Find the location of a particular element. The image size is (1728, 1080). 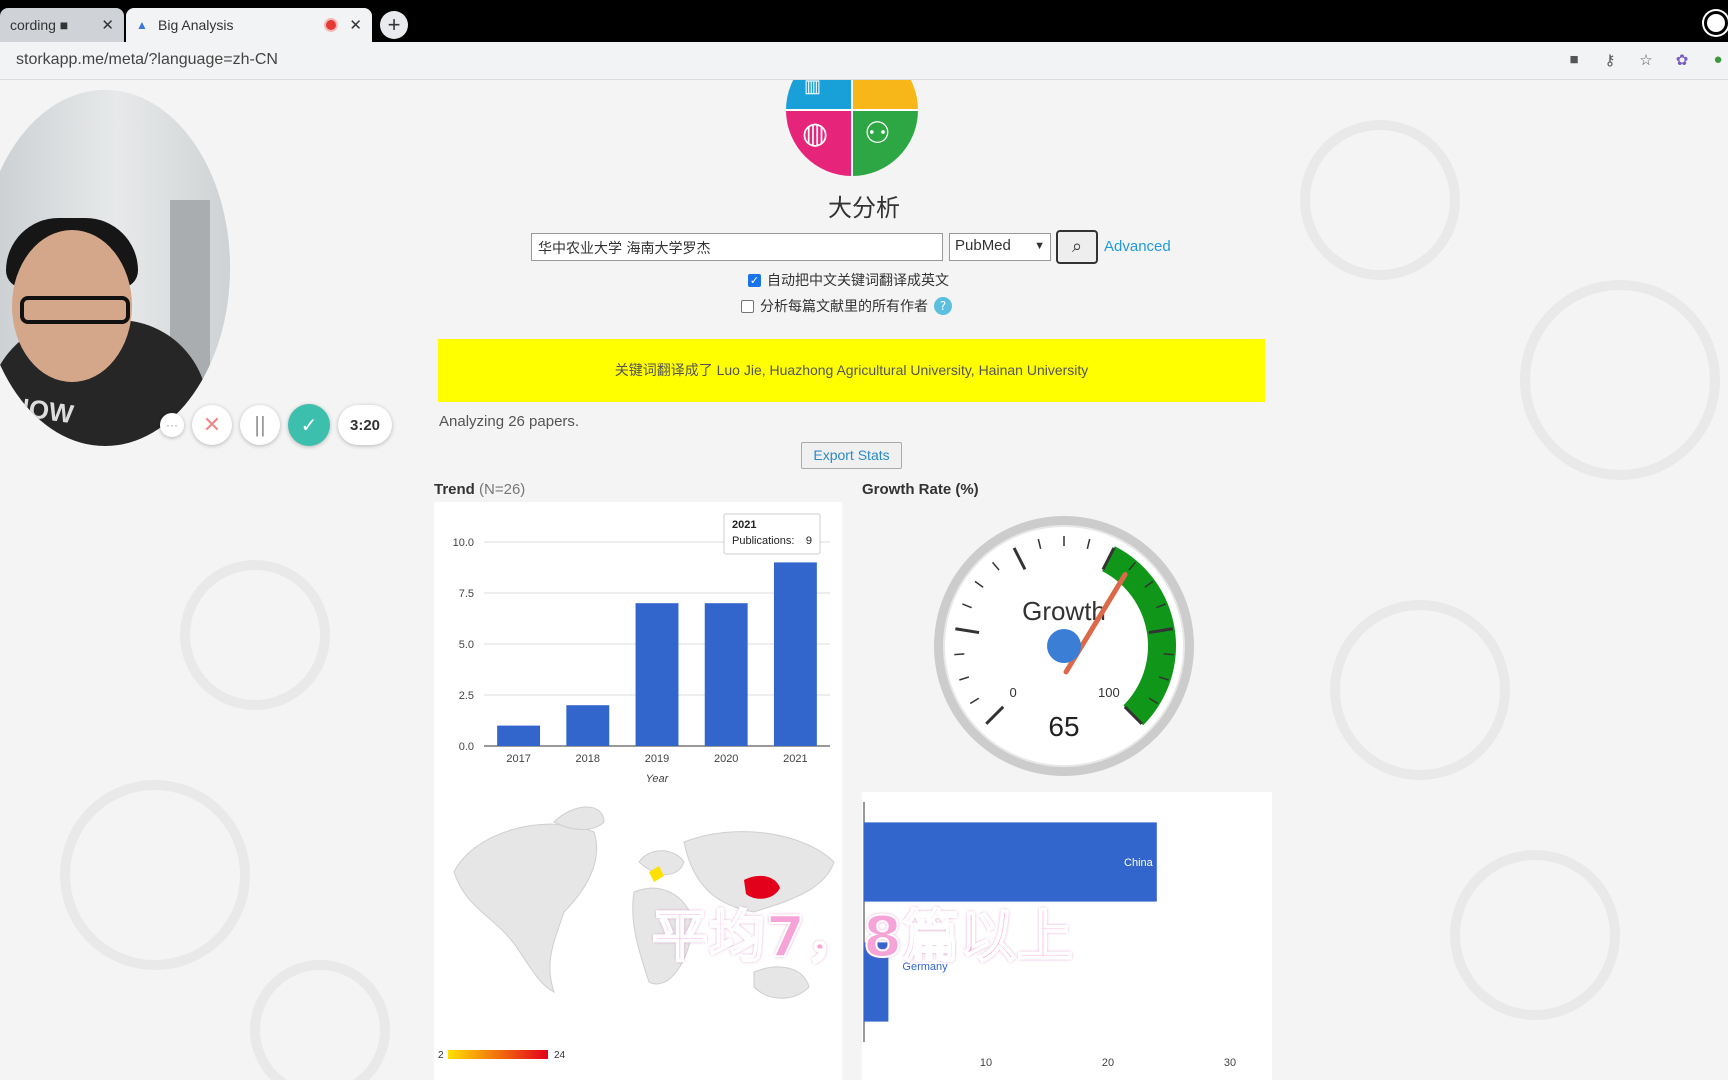

search-icon: ⌕ is located at coordinates (1077, 246).